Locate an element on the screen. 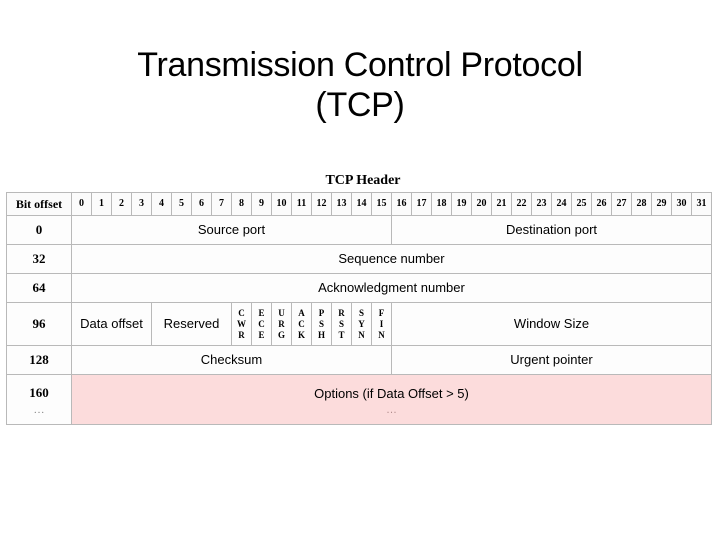  bit-number-20: 20 is located at coordinates (481, 204).